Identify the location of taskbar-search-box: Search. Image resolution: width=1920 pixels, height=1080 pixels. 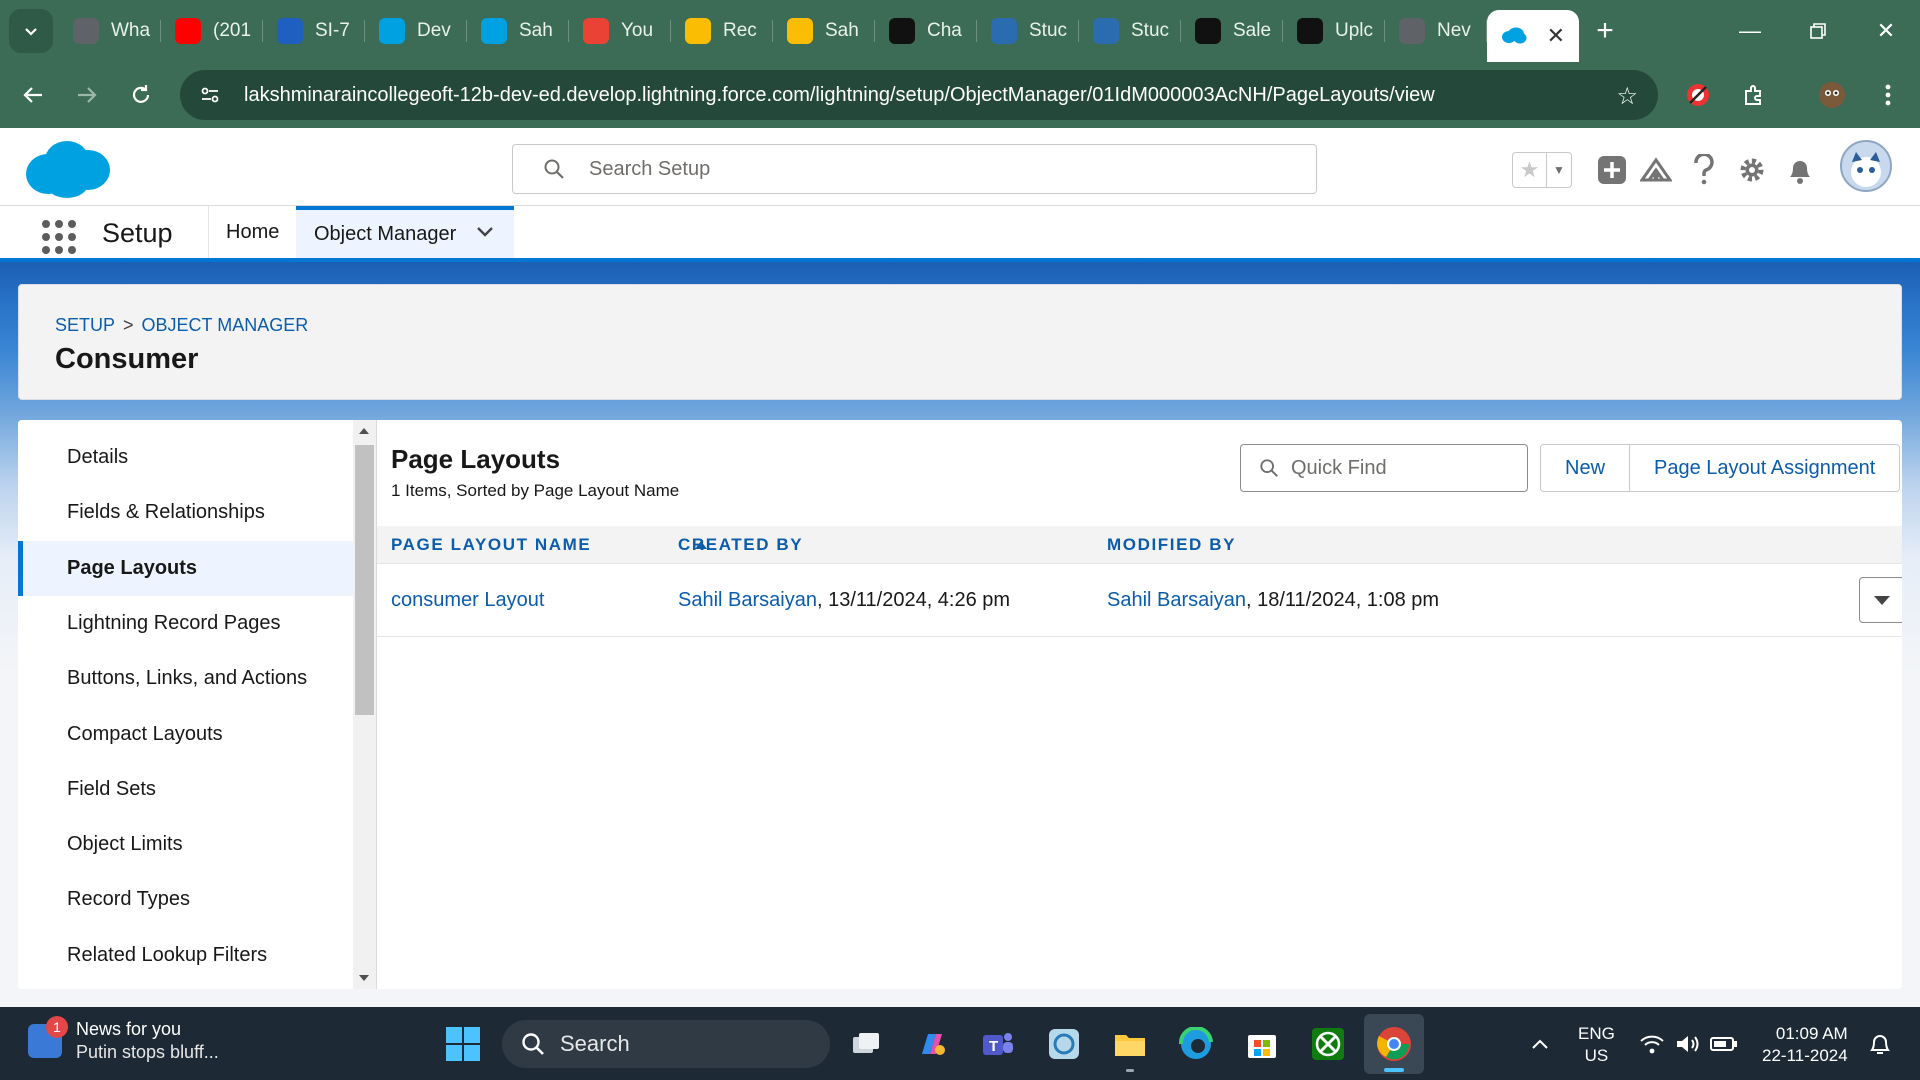
(666, 1044).